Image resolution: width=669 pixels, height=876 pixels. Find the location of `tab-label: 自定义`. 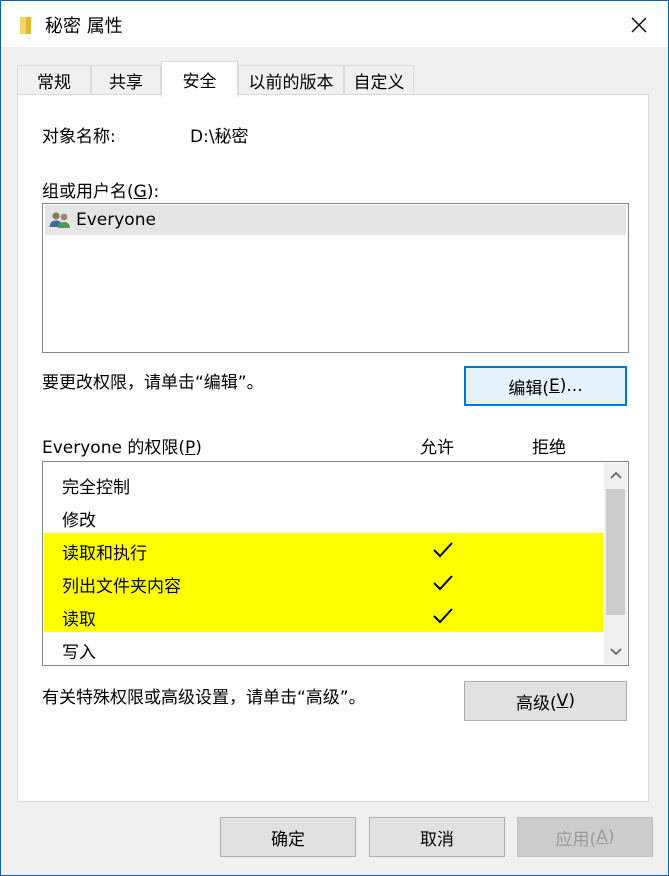

tab-label: 自定义 is located at coordinates (379, 83).